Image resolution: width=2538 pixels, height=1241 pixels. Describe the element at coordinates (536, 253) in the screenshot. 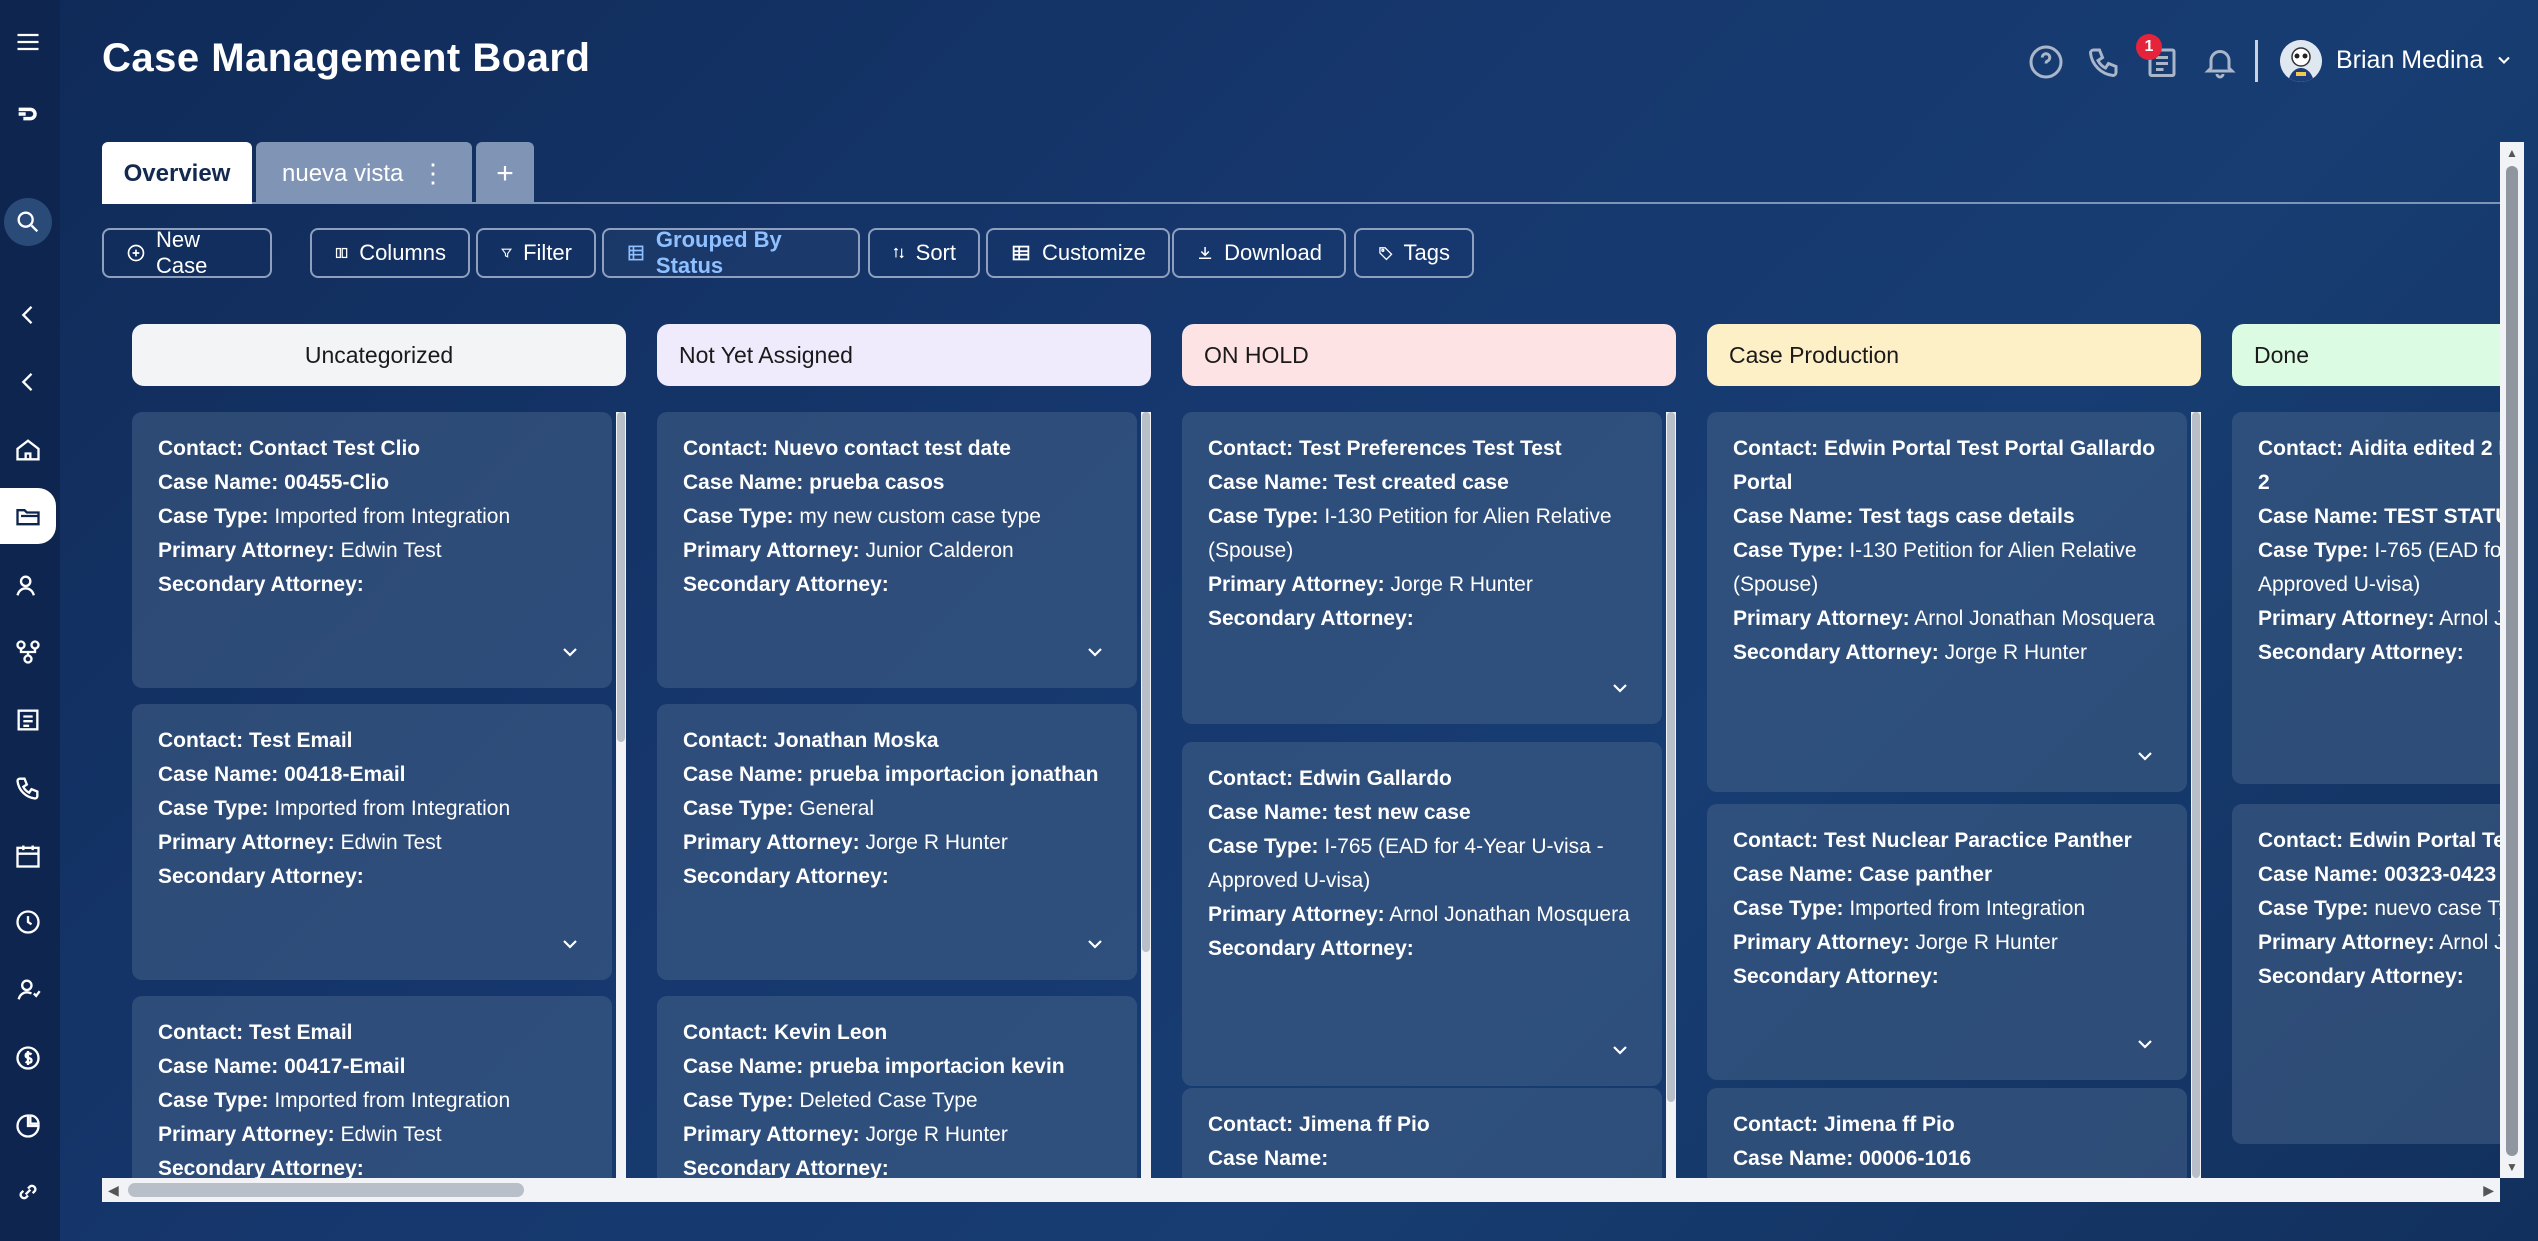

I see `filter-button: Filter` at that location.